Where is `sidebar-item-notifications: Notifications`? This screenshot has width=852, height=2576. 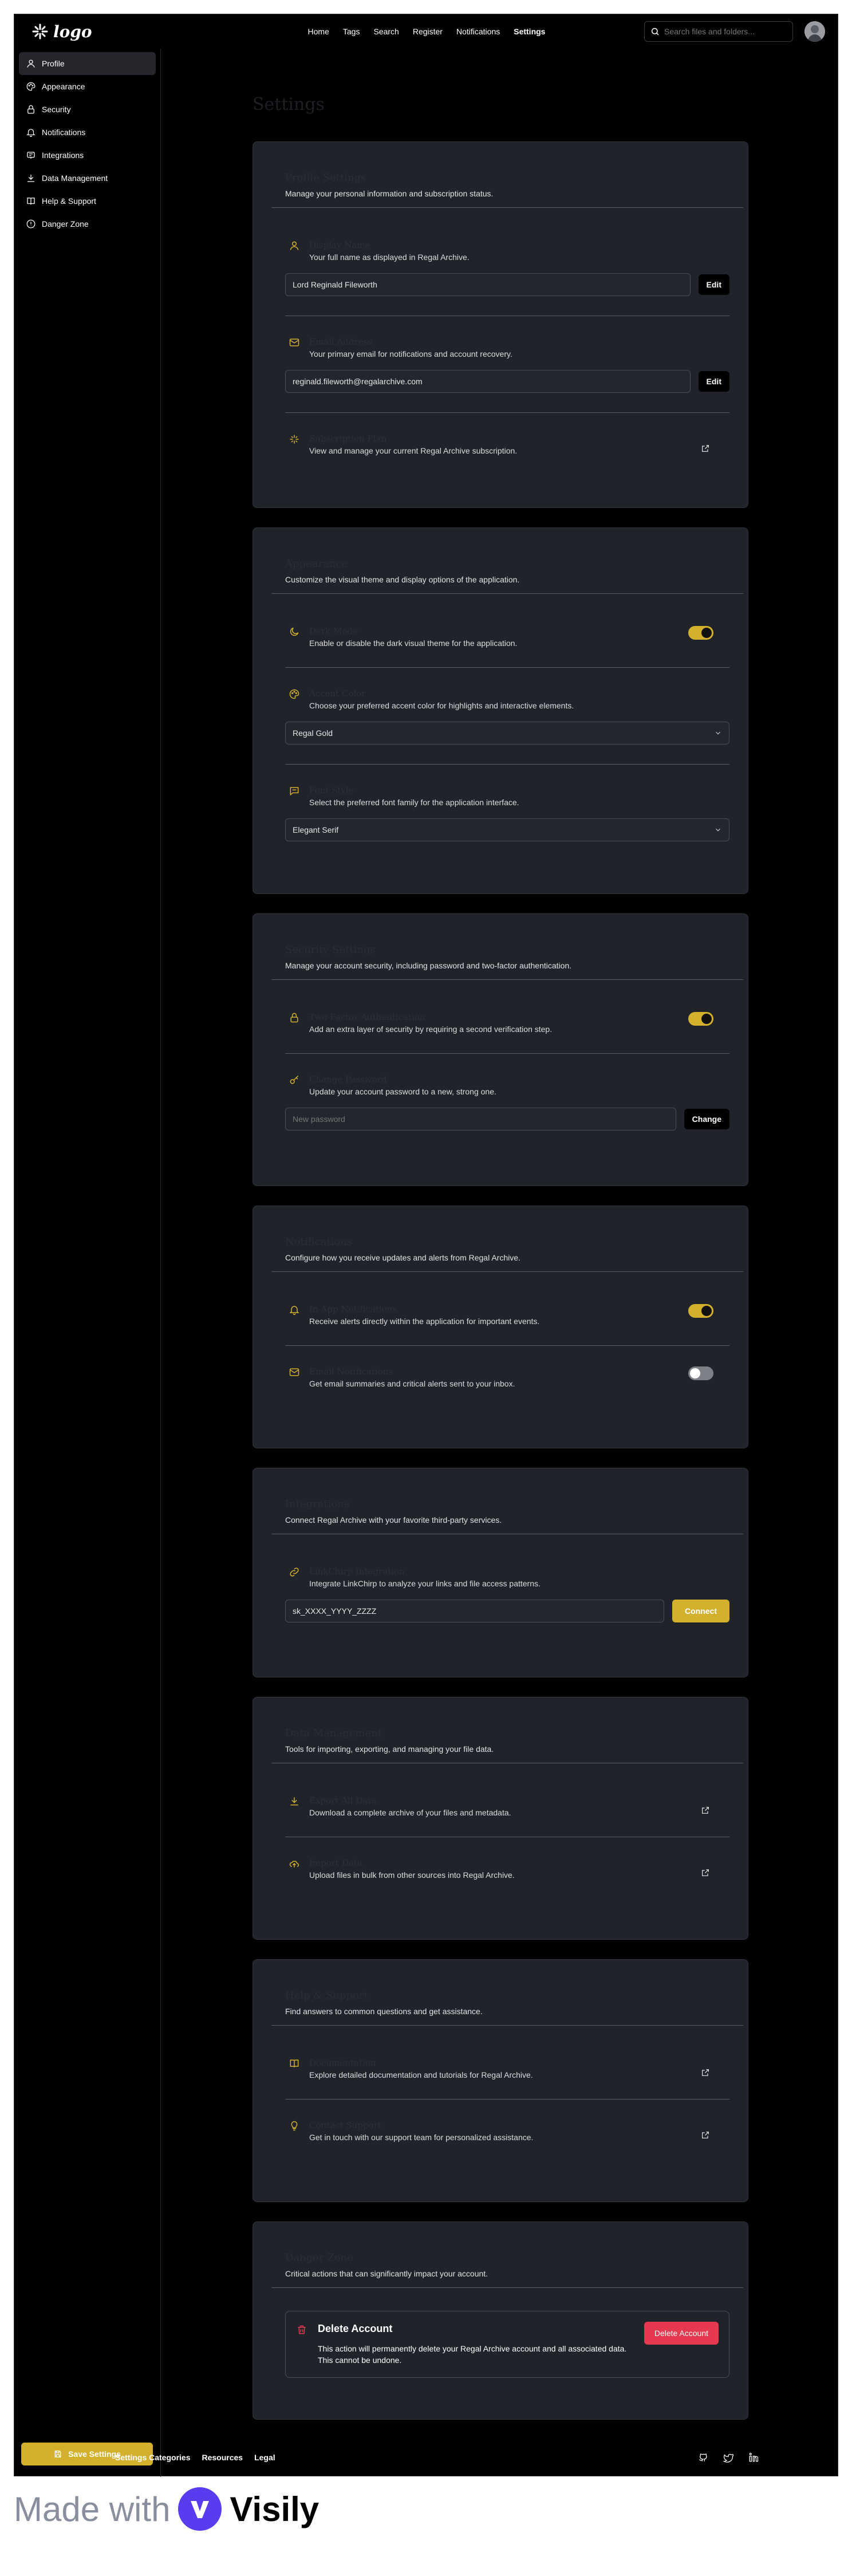
sidebar-item-notifications: Notifications is located at coordinates (87, 132).